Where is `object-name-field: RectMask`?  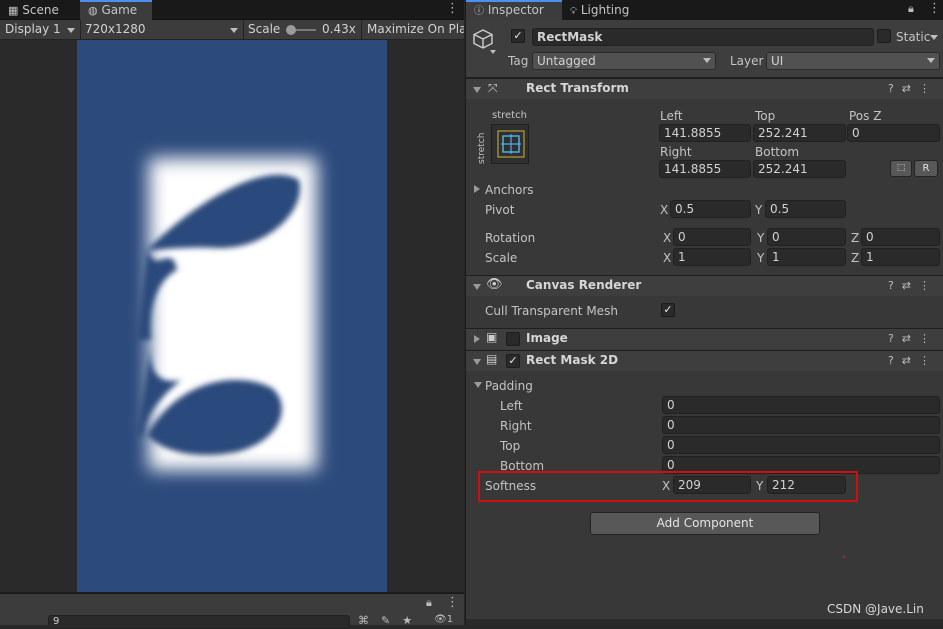 object-name-field: RectMask is located at coordinates (703, 37).